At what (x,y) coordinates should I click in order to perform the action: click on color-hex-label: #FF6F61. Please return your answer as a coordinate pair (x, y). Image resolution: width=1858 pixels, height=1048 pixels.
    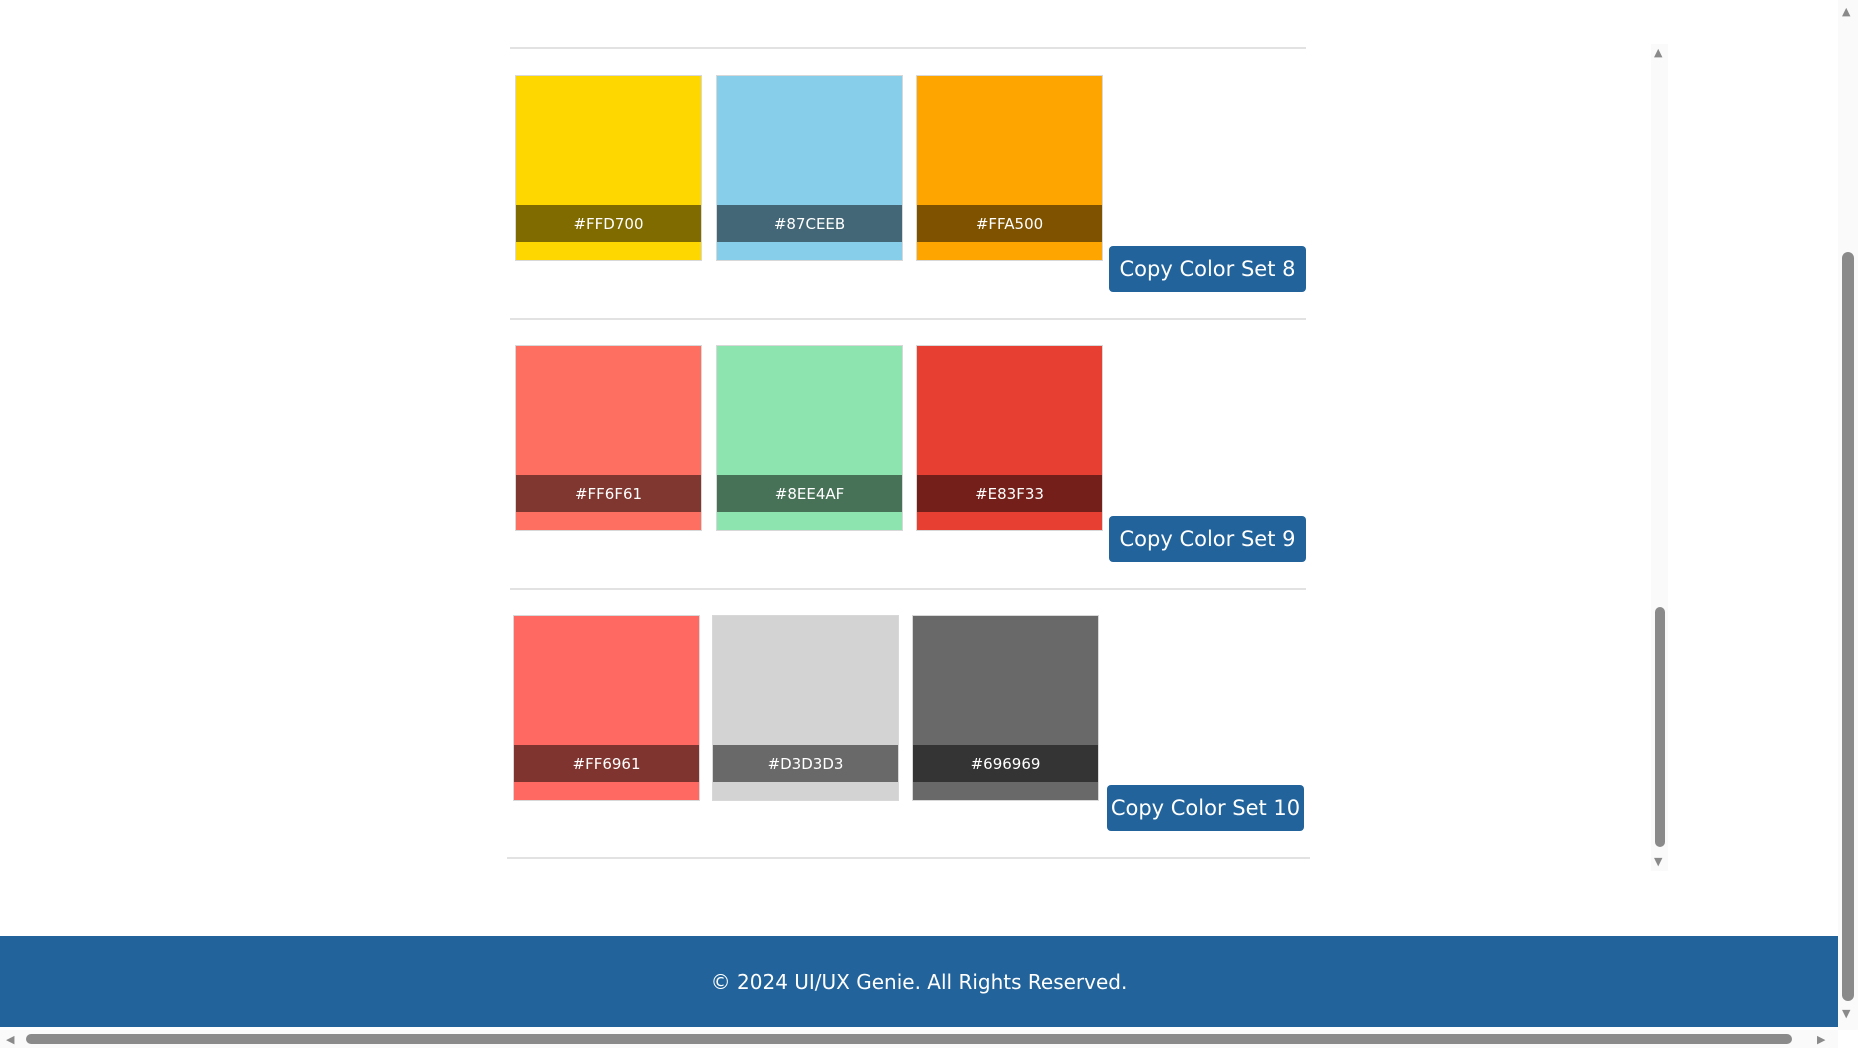
    Looking at the image, I should click on (608, 493).